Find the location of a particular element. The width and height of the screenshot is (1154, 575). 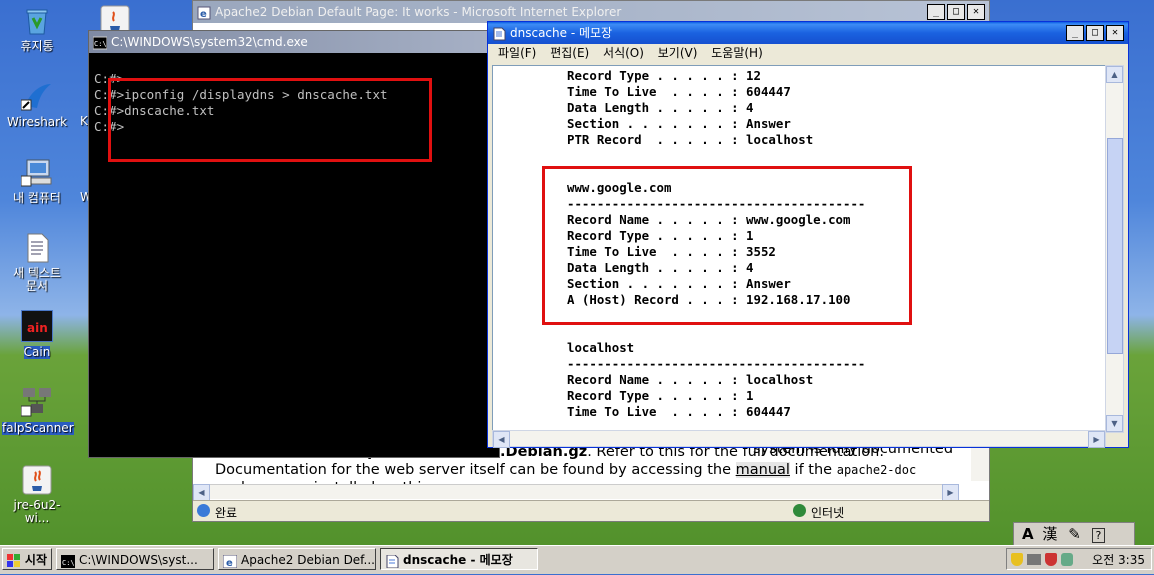

task-notepad: dnscache - 메모장 is located at coordinates (459, 559).